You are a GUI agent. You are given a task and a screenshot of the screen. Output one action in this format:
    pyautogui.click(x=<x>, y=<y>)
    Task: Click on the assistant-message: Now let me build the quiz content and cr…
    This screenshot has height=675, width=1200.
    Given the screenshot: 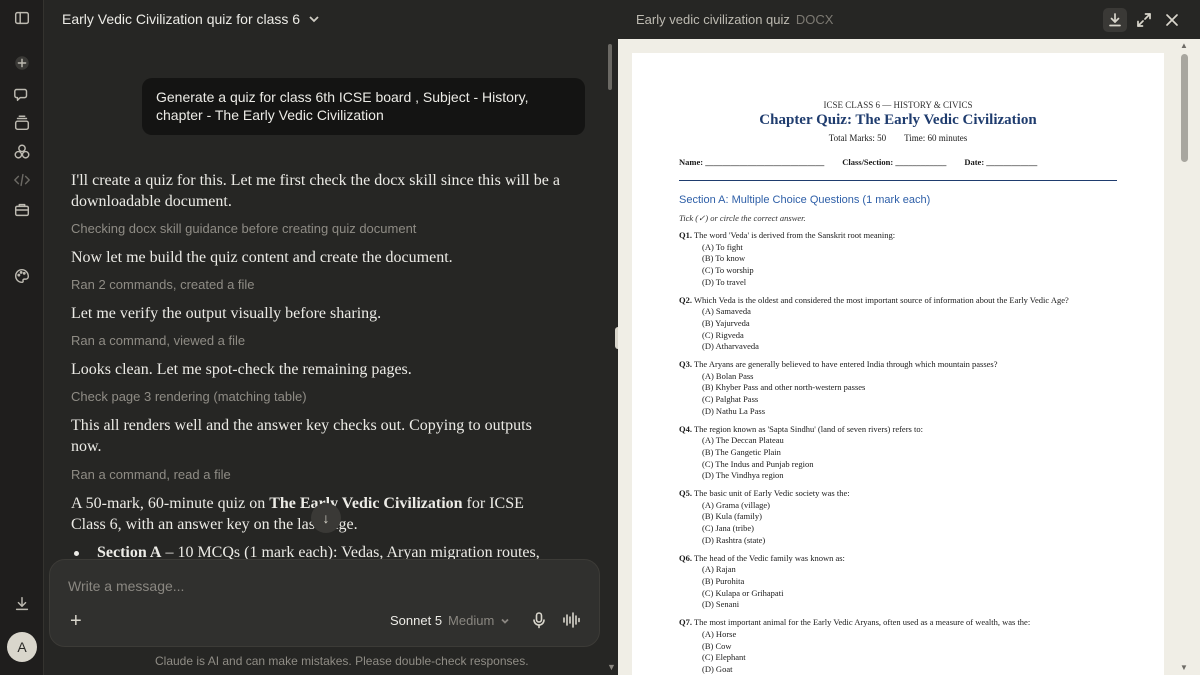 What is the action you would take?
    pyautogui.click(x=262, y=257)
    